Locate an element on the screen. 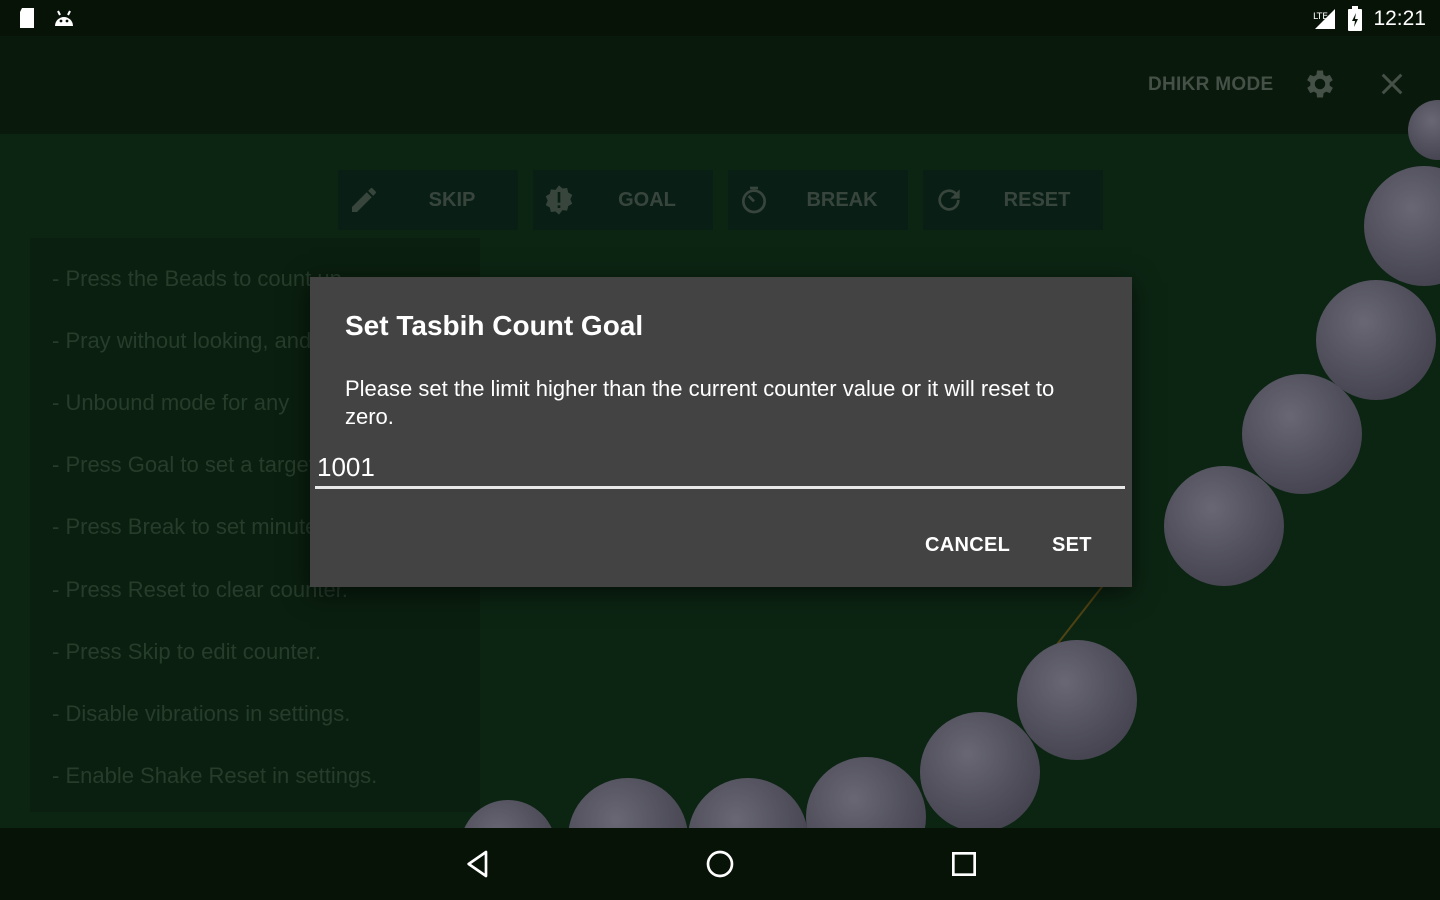 This screenshot has height=900, width=1440. back-icon is located at coordinates (478, 864).